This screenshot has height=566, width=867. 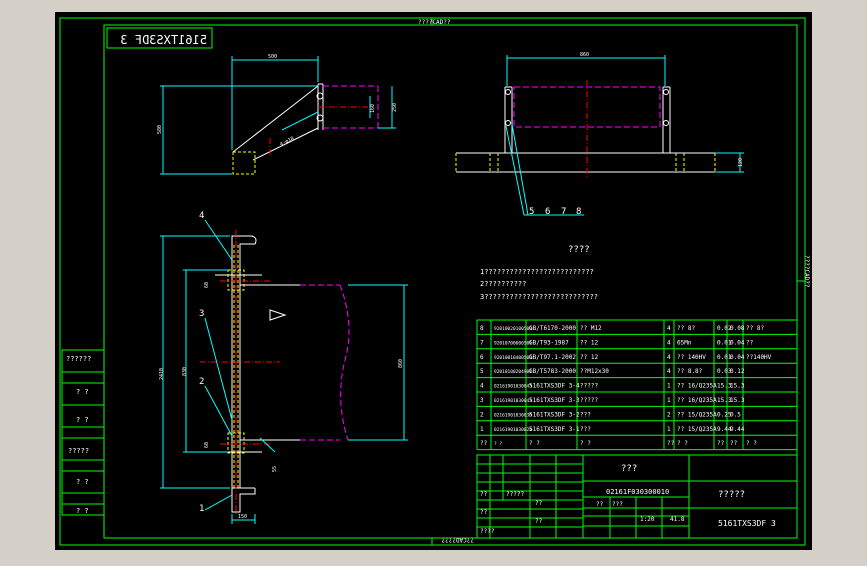 What do you see at coordinates (747, 523) in the screenshot?
I see `tb-drawing-no: 5161TXS3DF 3` at bounding box center [747, 523].